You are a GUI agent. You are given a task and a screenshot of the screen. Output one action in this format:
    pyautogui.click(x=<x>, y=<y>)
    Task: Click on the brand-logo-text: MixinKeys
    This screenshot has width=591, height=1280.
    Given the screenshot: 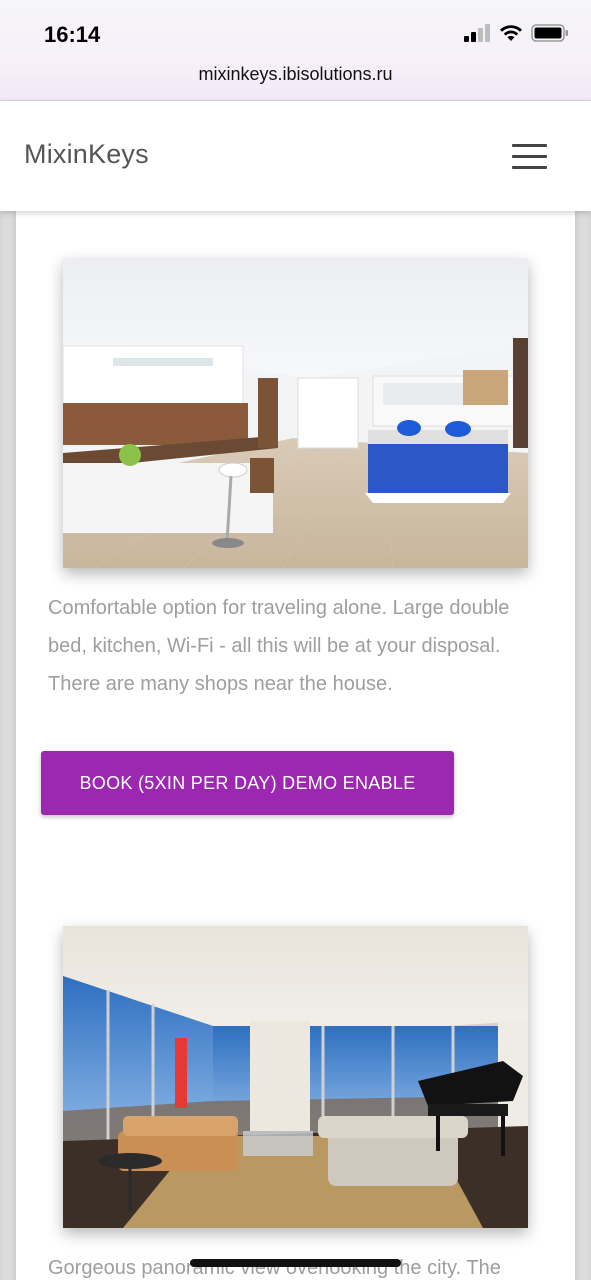 What is the action you would take?
    pyautogui.click(x=86, y=154)
    